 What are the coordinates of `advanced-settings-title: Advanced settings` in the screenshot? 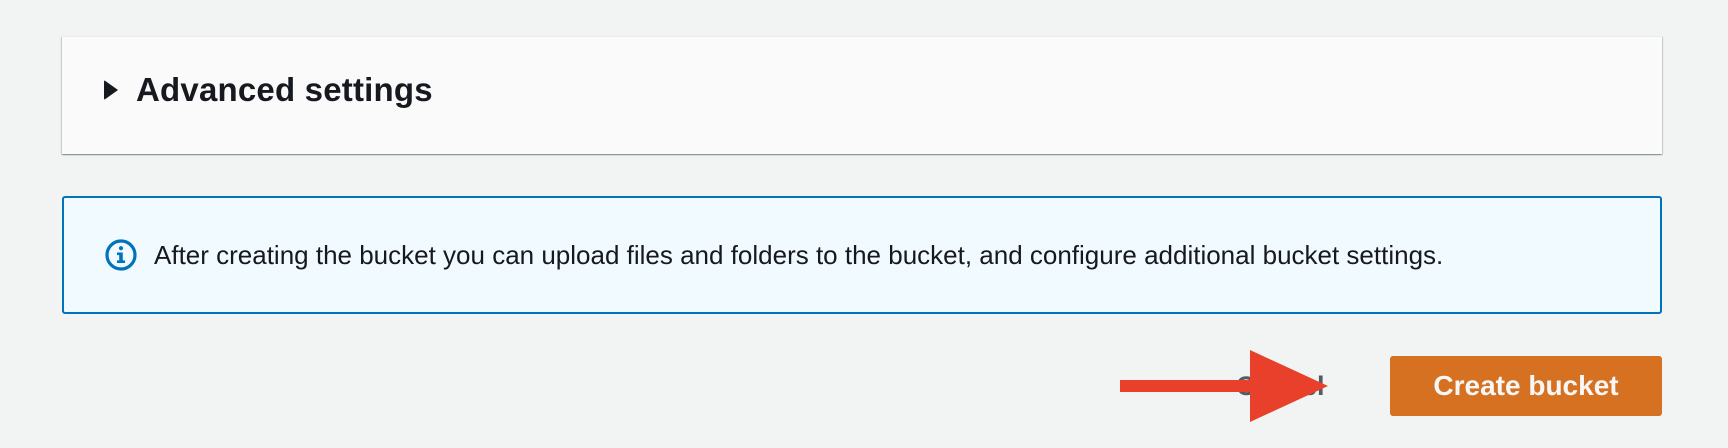 It's located at (284, 89).